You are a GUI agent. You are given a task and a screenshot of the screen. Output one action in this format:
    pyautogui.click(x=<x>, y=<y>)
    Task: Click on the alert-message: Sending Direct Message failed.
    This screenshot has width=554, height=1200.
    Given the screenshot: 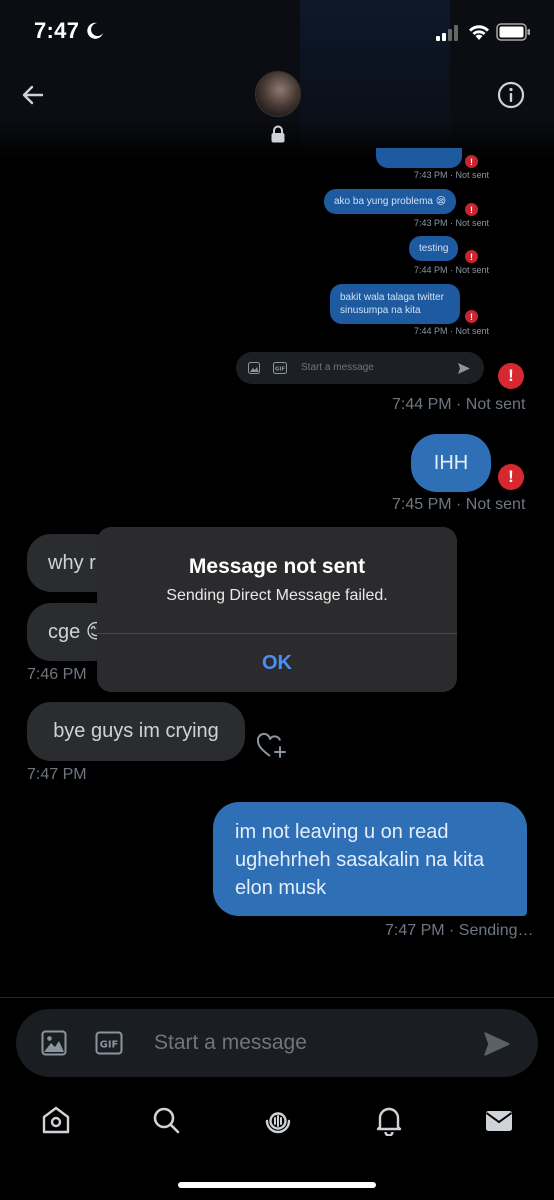 What is the action you would take?
    pyautogui.click(x=277, y=595)
    